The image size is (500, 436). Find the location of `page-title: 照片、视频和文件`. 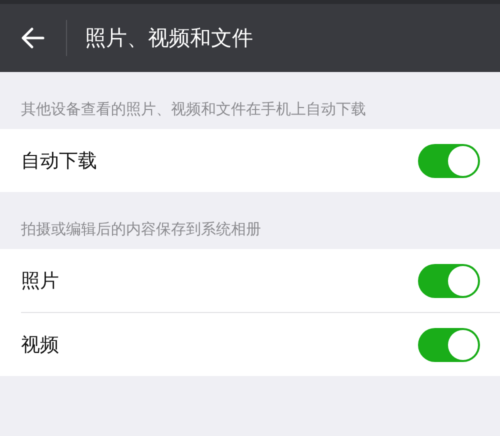

page-title: 照片、视频和文件 is located at coordinates (169, 38).